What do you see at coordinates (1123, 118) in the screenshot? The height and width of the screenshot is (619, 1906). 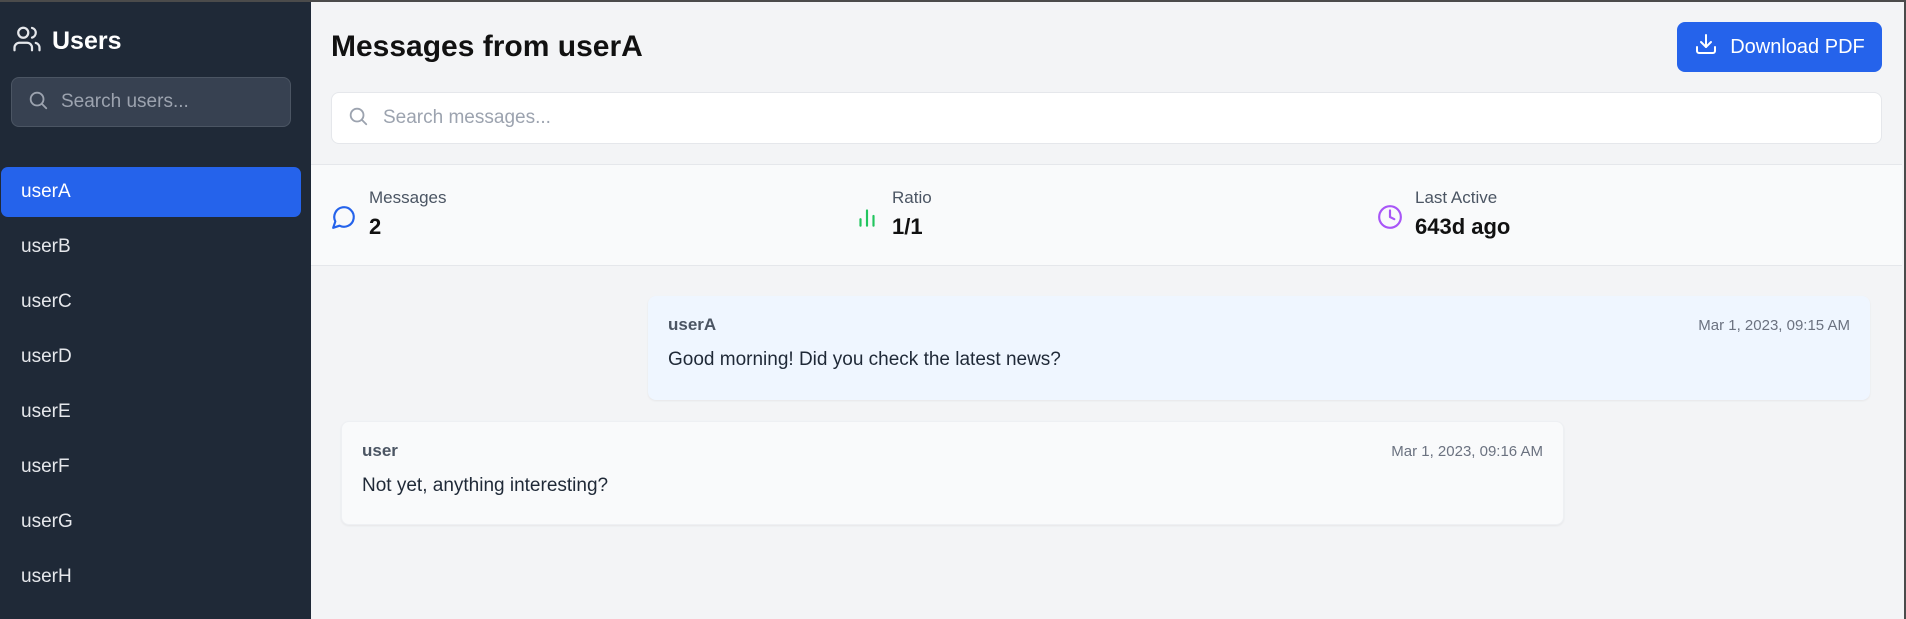 I see `message-search-input` at bounding box center [1123, 118].